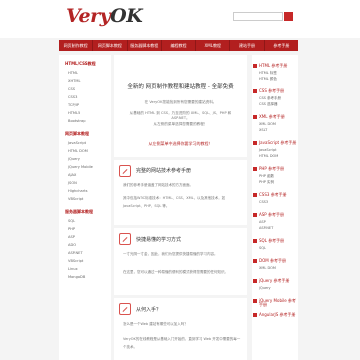 The image size is (360, 360). I want to click on hero-highlight: 从左侧菜单中选择你要学习的教程！, so click(180, 143).